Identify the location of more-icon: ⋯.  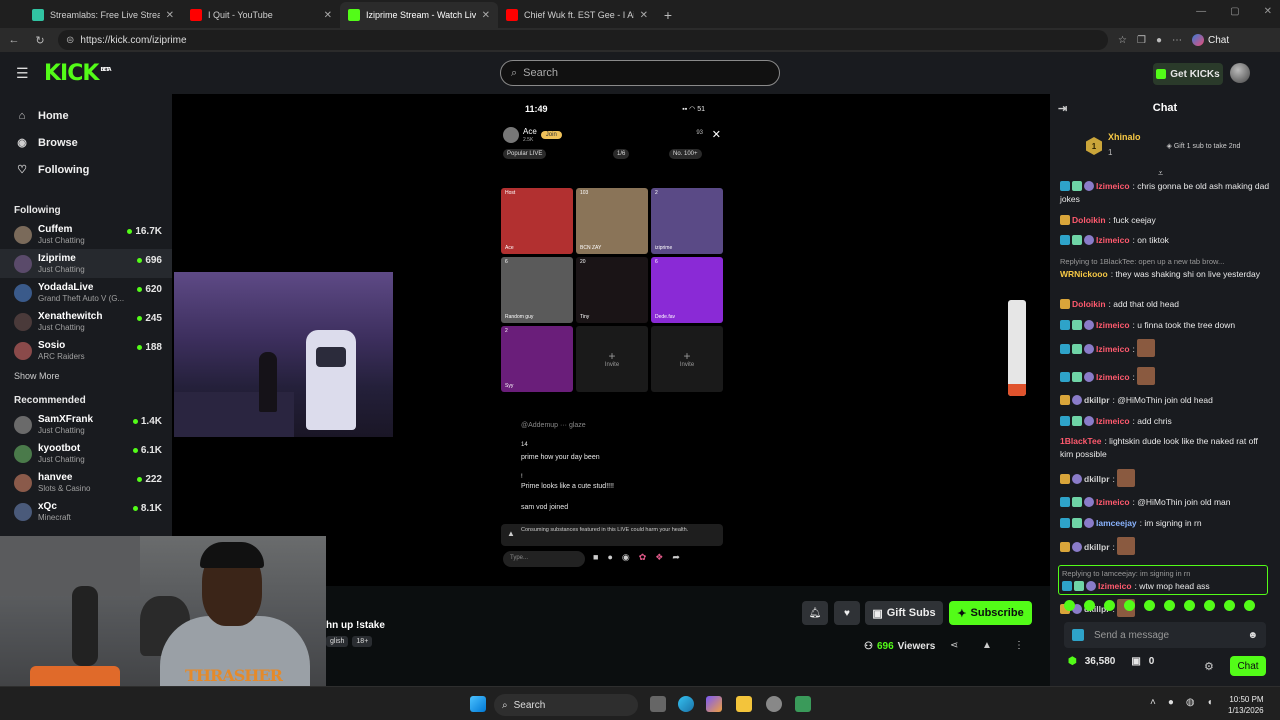
(1177, 40).